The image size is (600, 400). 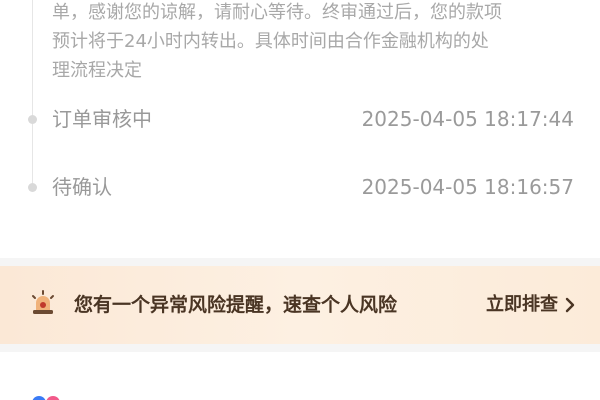 I want to click on timeline-event: 待确认 2025-04-05 18:16:57, so click(x=300, y=187).